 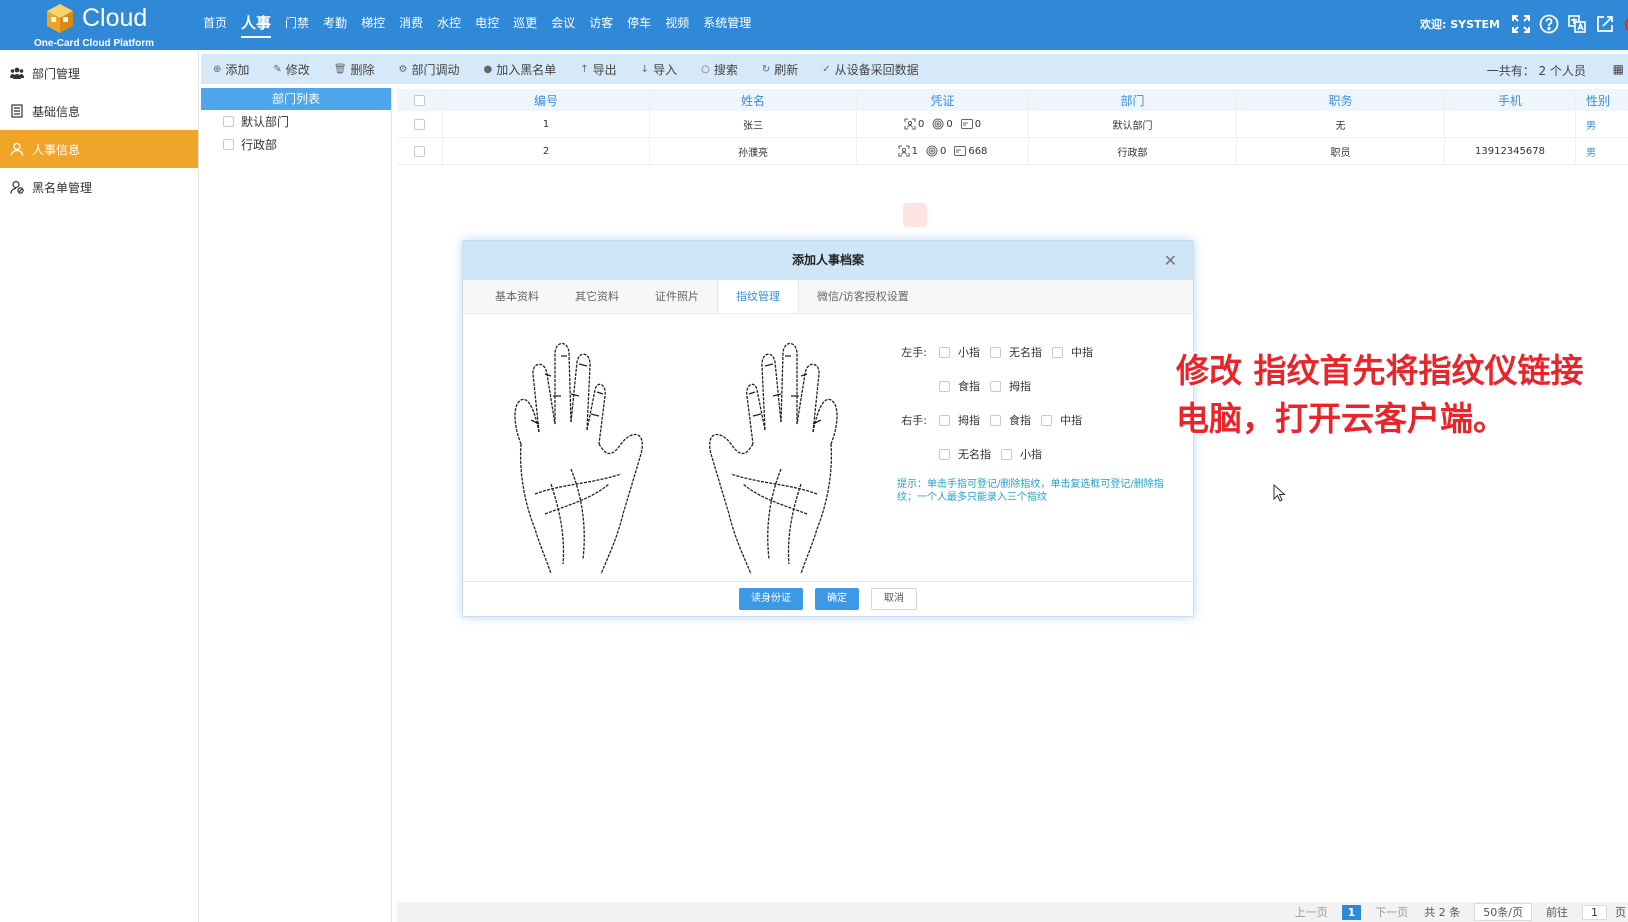 I want to click on nav-parking: 停车, so click(x=639, y=24).